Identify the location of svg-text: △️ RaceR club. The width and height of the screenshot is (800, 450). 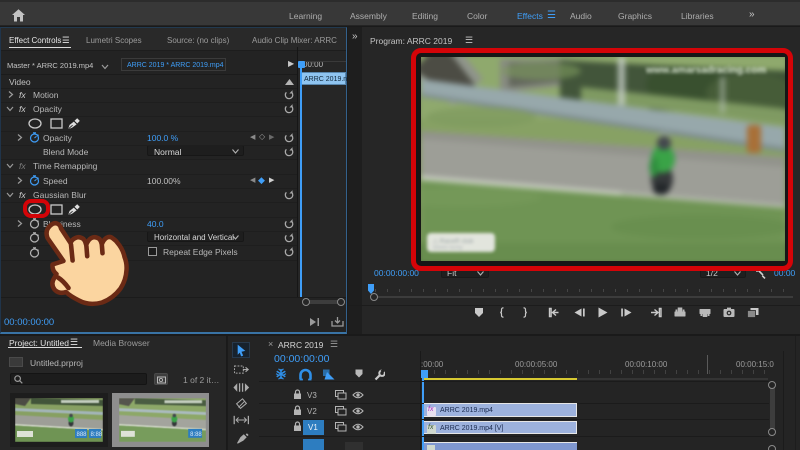
(453, 241).